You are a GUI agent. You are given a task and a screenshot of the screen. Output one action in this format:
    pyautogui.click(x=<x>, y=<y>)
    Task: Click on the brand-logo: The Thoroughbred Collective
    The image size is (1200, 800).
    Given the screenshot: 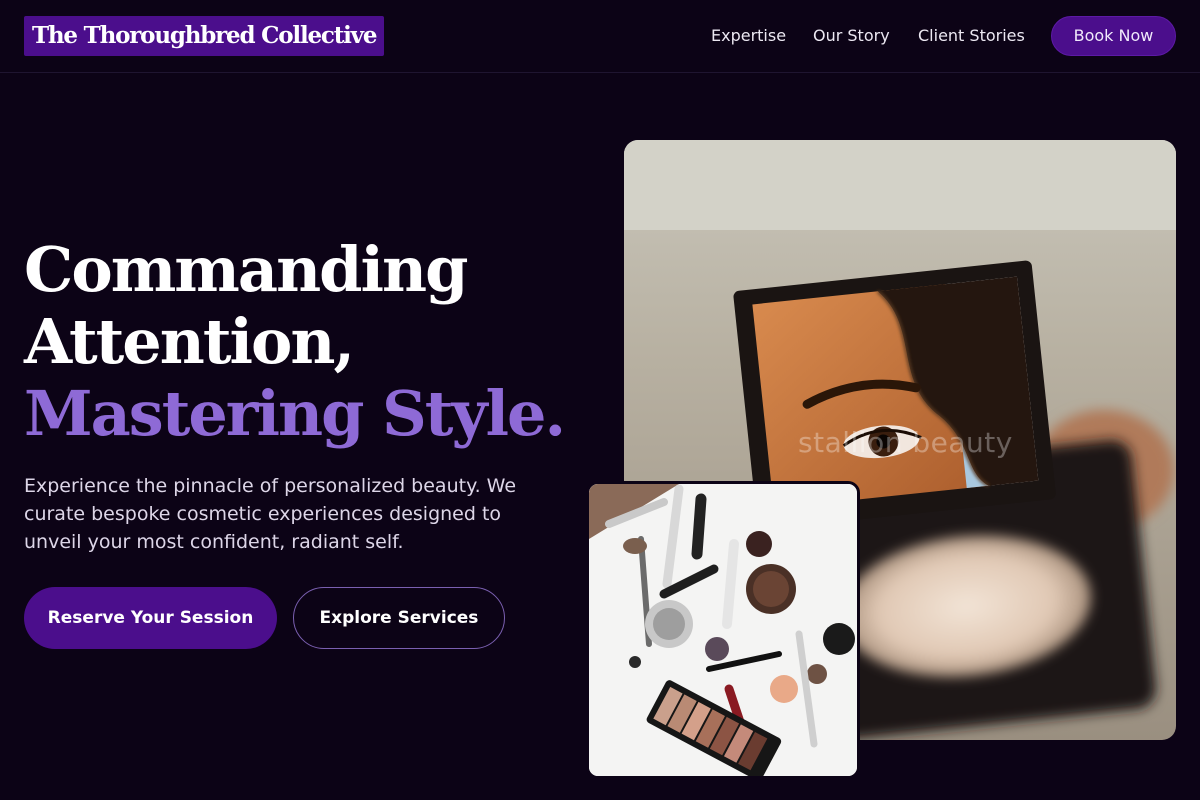 What is the action you would take?
    pyautogui.click(x=204, y=36)
    